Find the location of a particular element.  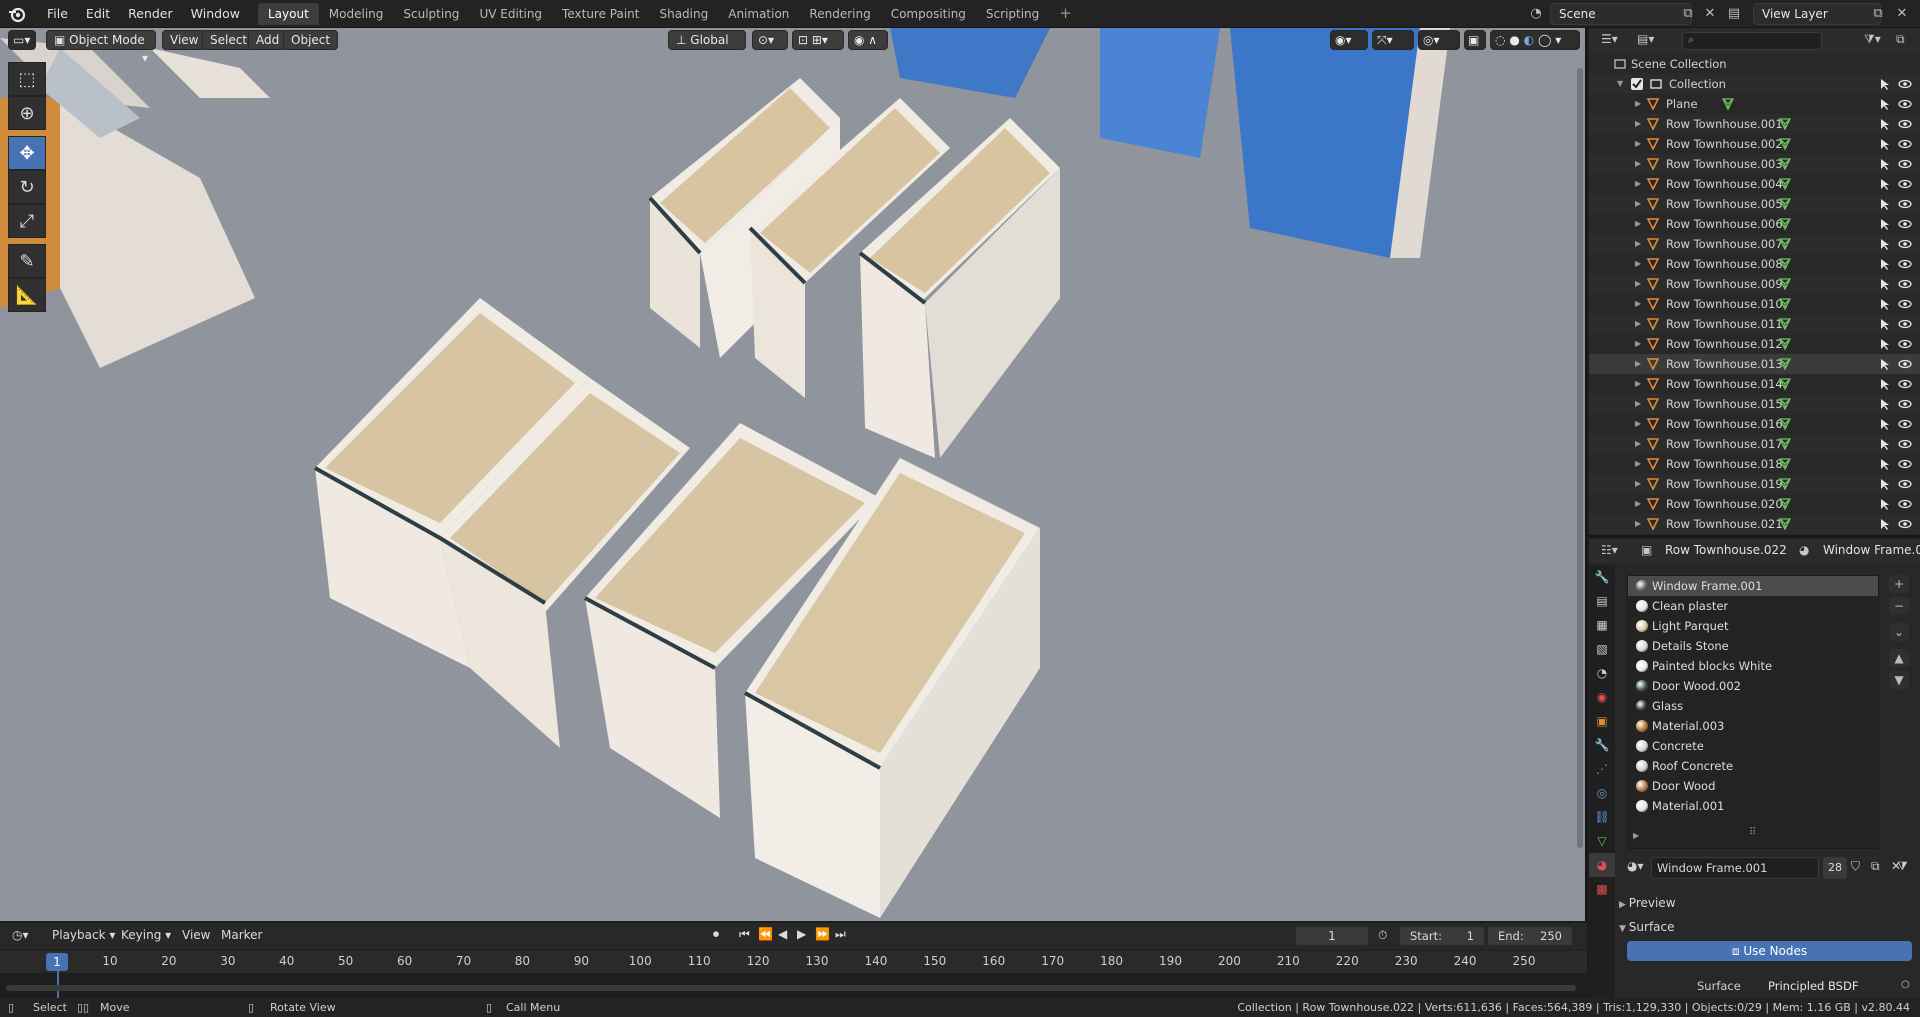

move-tool: ✥ is located at coordinates (27, 153).